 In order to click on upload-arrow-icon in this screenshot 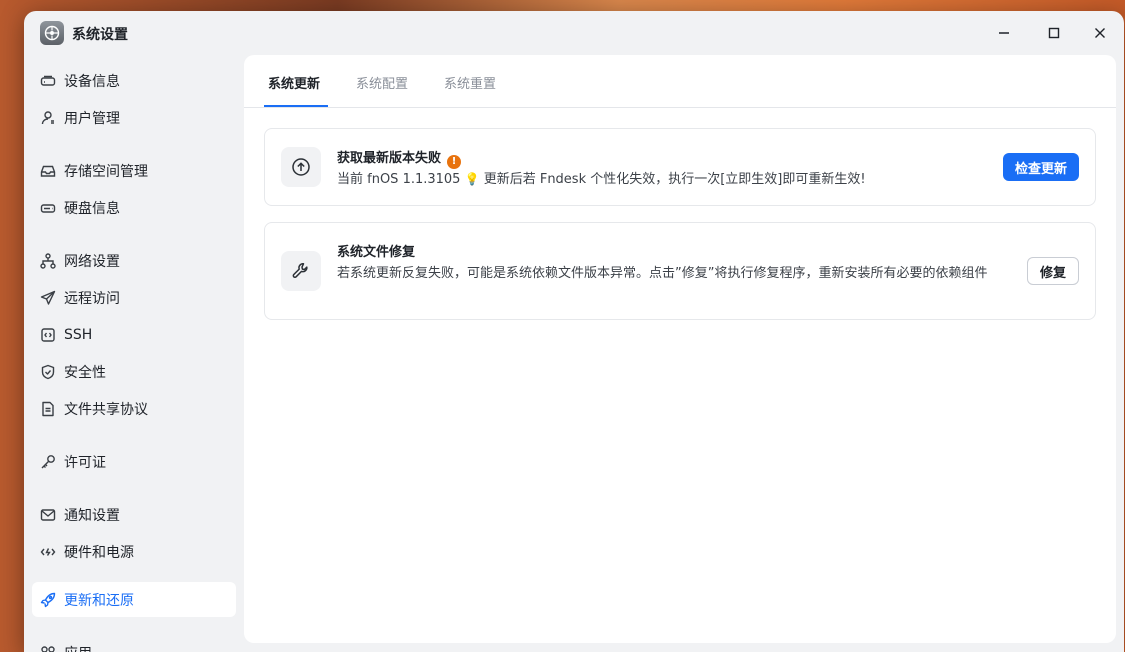, I will do `click(301, 167)`.